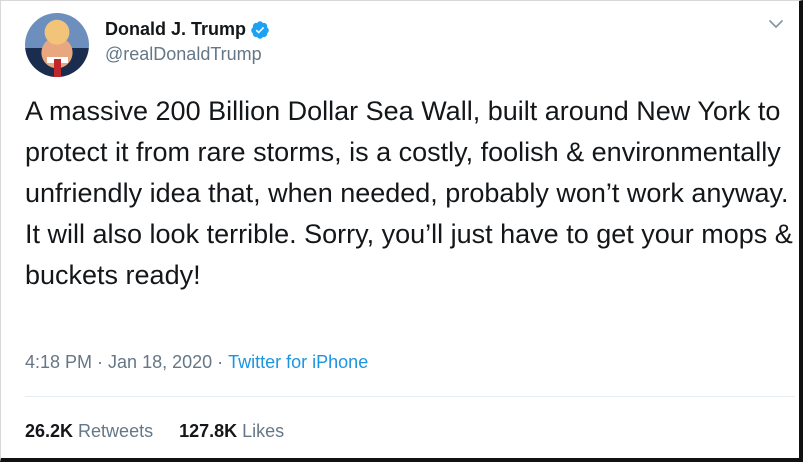  What do you see at coordinates (116, 431) in the screenshot?
I see `retweets-label: Retweets` at bounding box center [116, 431].